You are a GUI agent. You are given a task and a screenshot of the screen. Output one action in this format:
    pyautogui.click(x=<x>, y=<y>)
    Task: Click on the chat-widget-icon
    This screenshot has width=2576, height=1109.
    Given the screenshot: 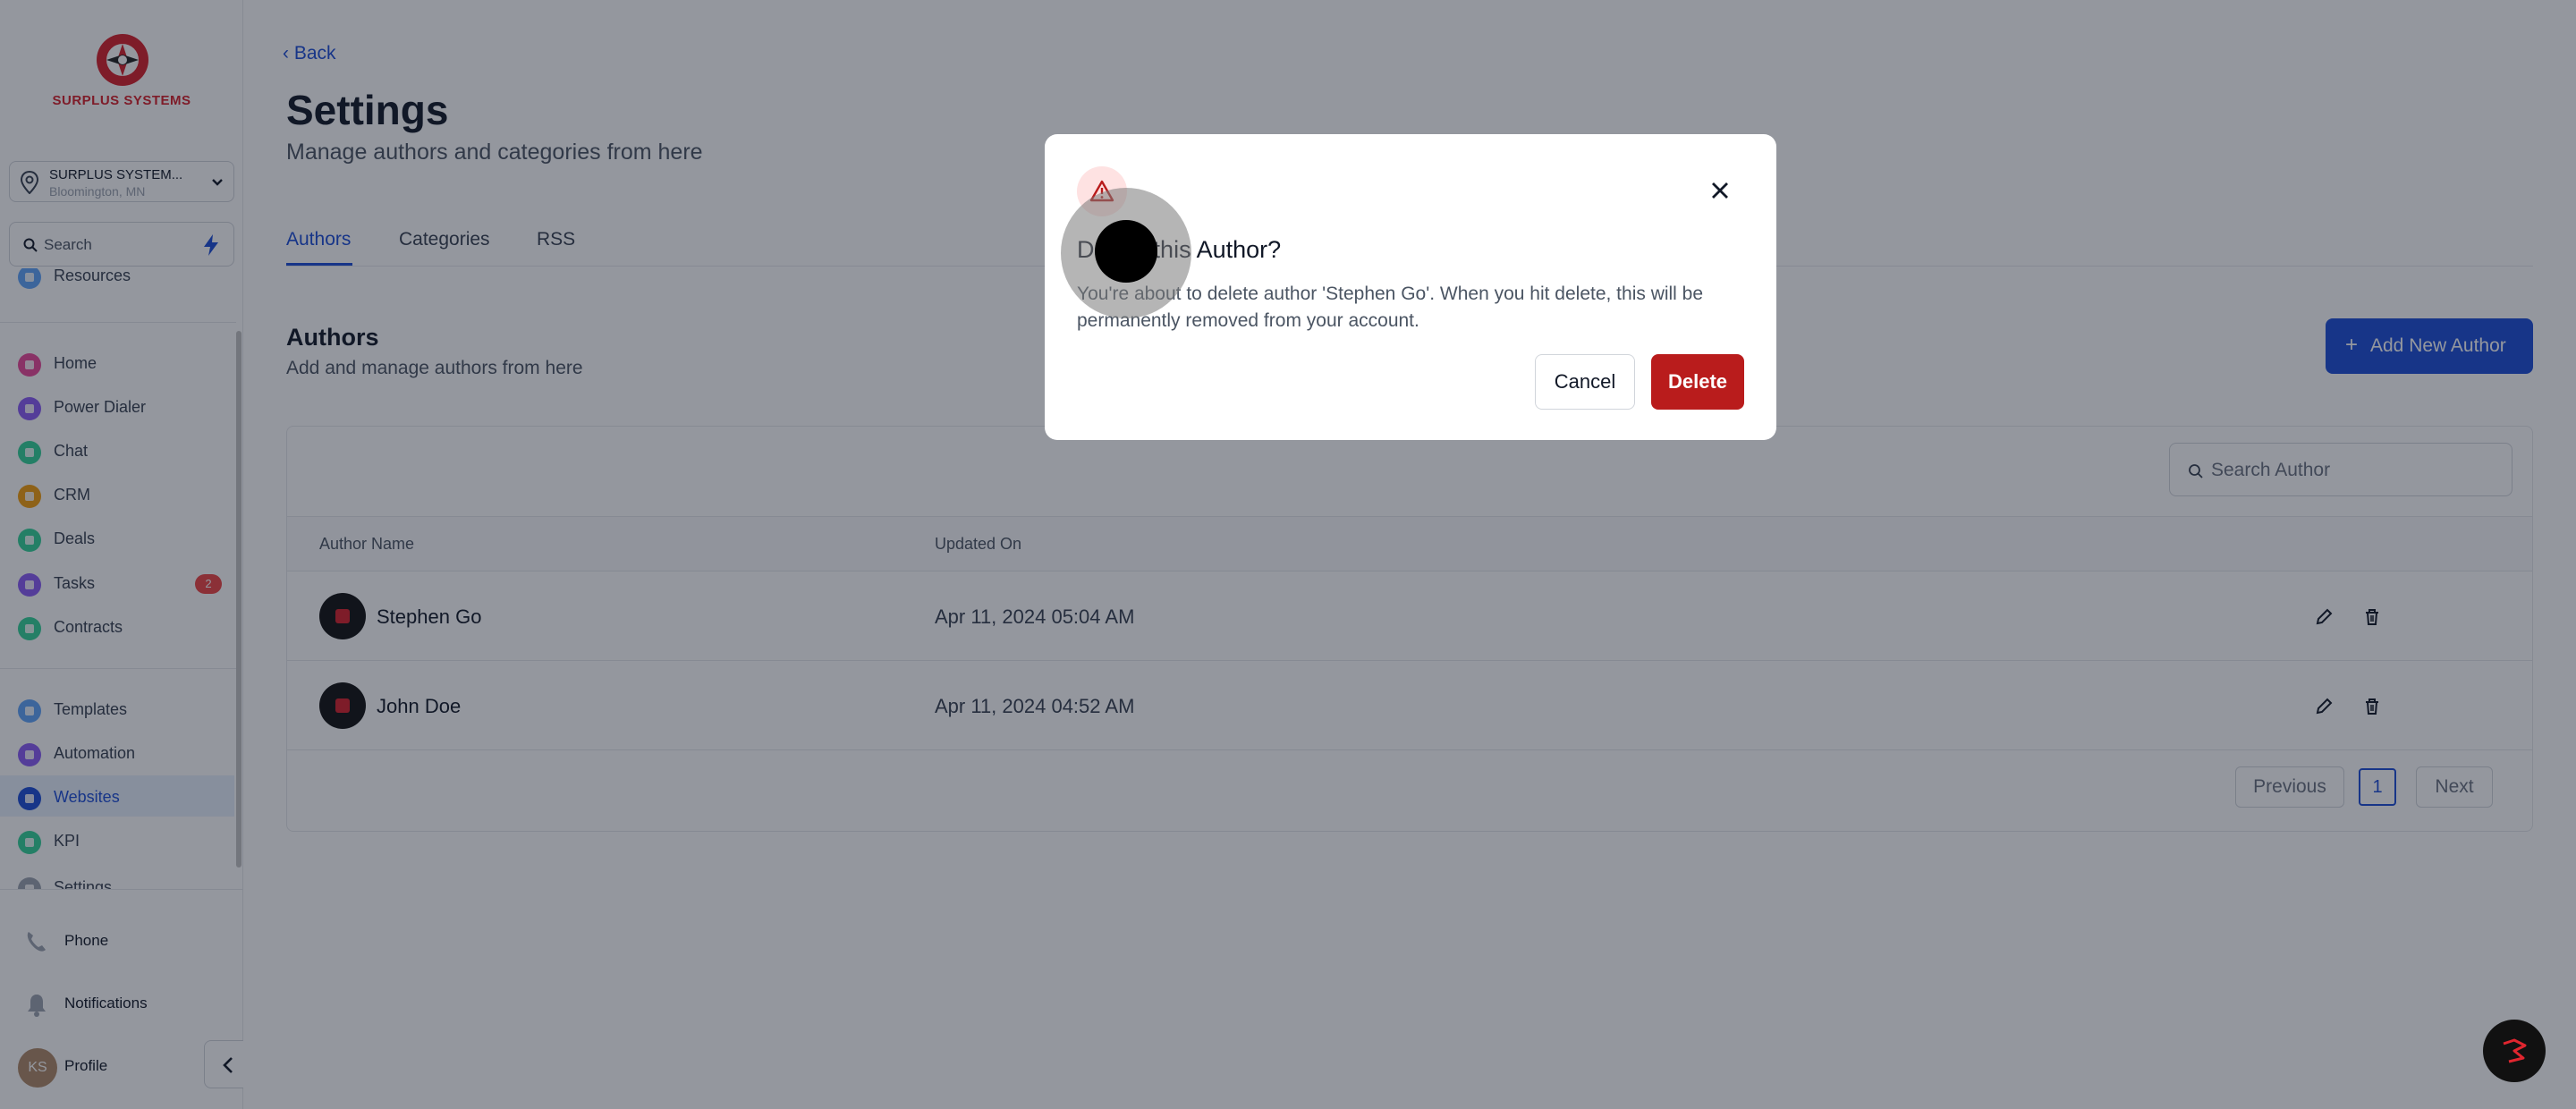 What is the action you would take?
    pyautogui.click(x=2515, y=1050)
    